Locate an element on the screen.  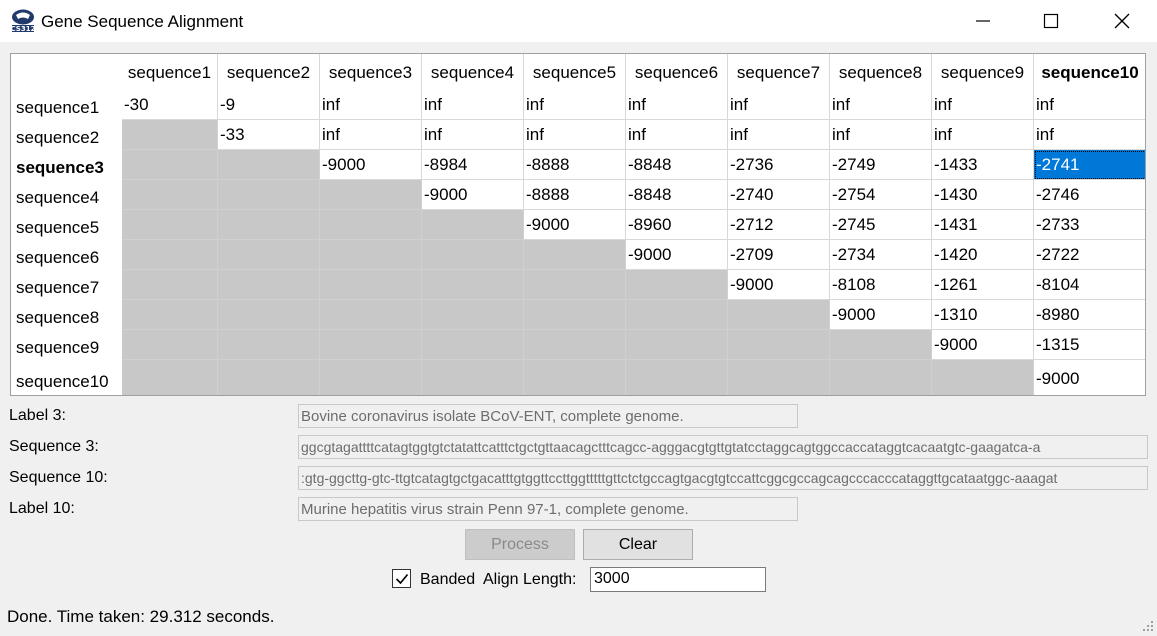
row-header: sequence1 is located at coordinates (66, 105).